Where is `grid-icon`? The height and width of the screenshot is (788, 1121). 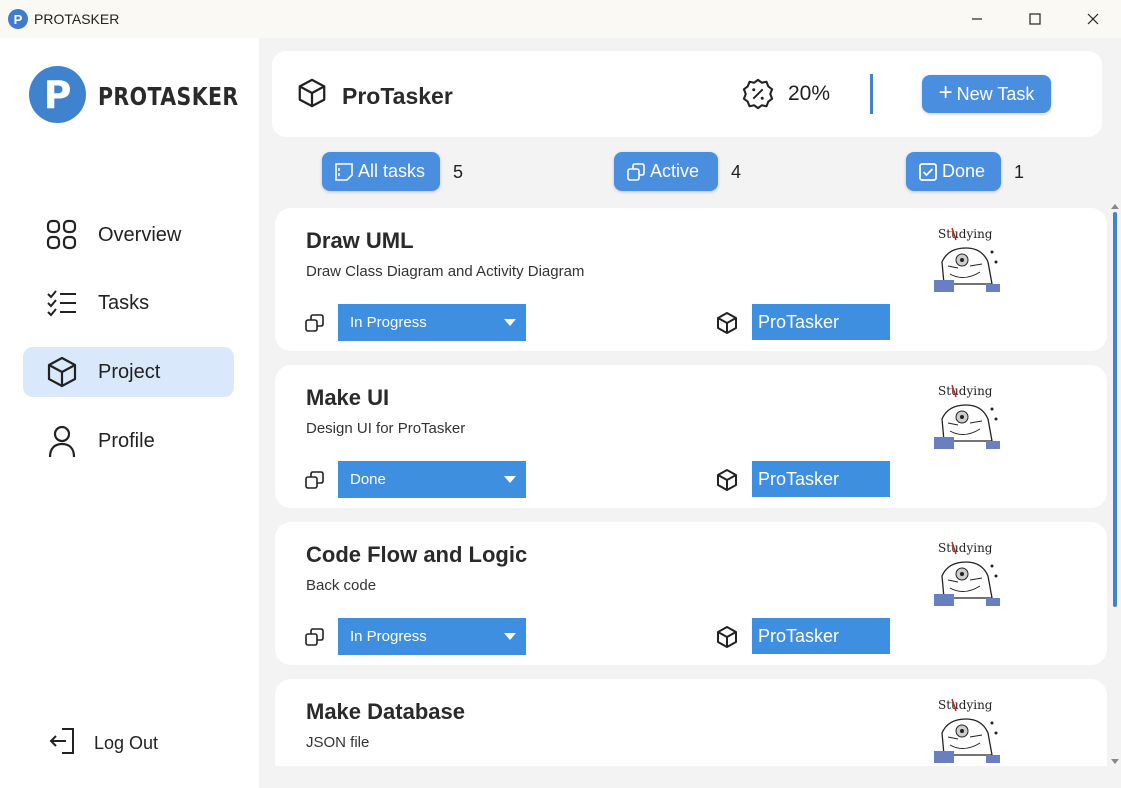 grid-icon is located at coordinates (61, 234).